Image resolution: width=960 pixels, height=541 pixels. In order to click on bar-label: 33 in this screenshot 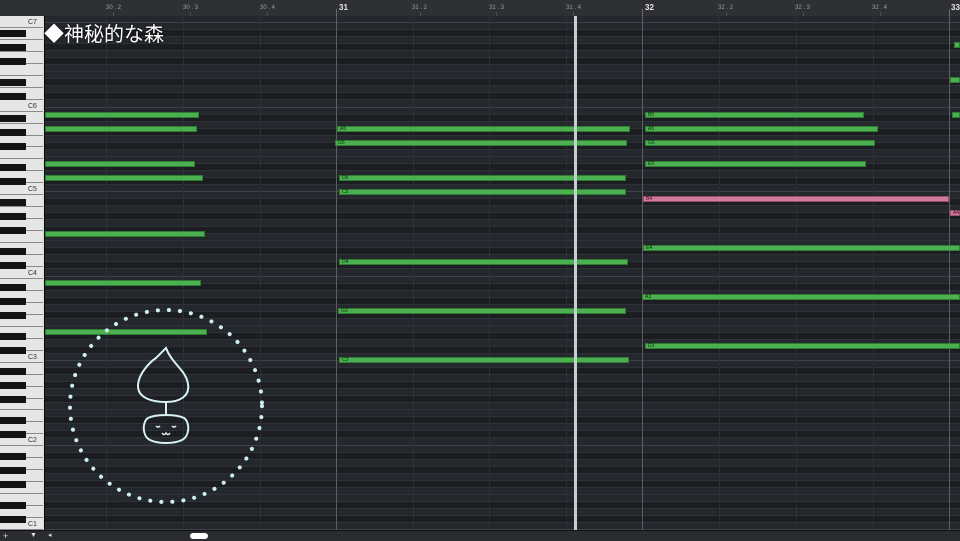, I will do `click(955, 7)`.